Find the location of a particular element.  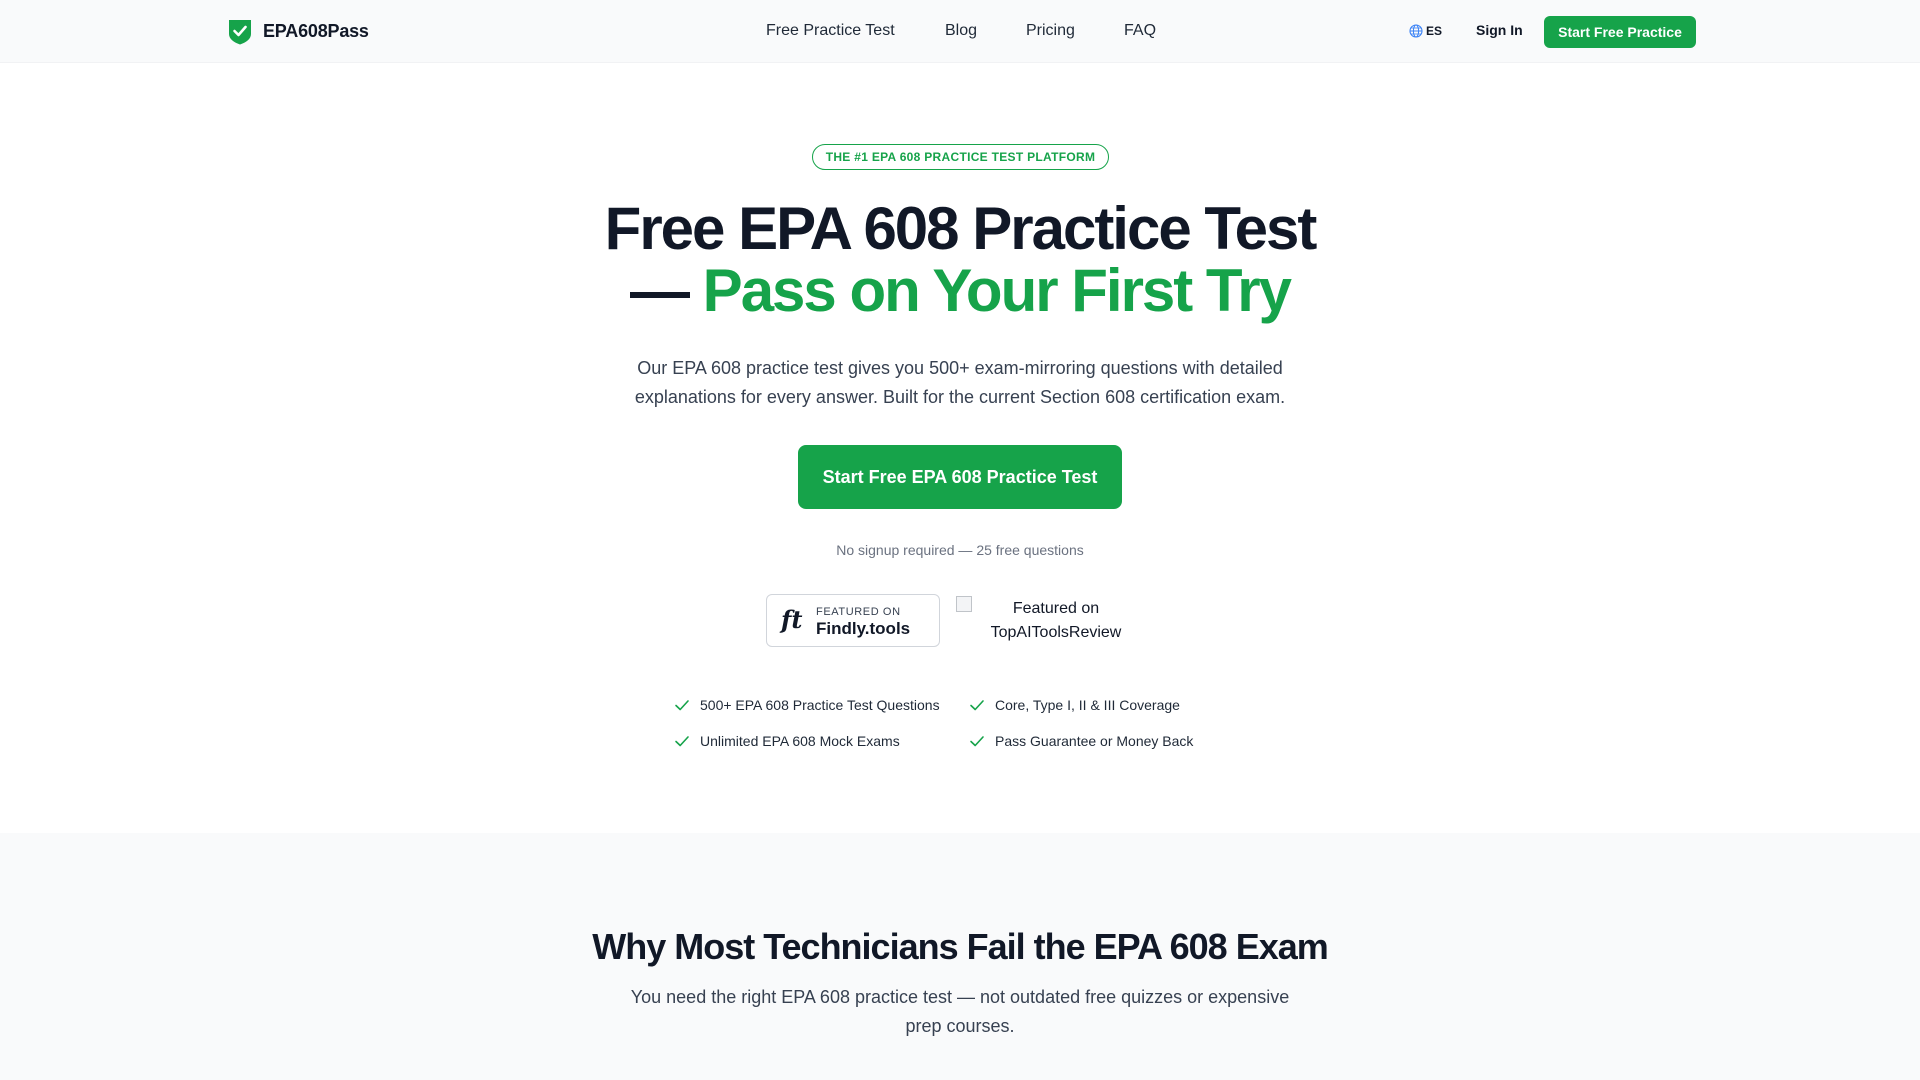

sign-in-link: Sign In is located at coordinates (1499, 30).